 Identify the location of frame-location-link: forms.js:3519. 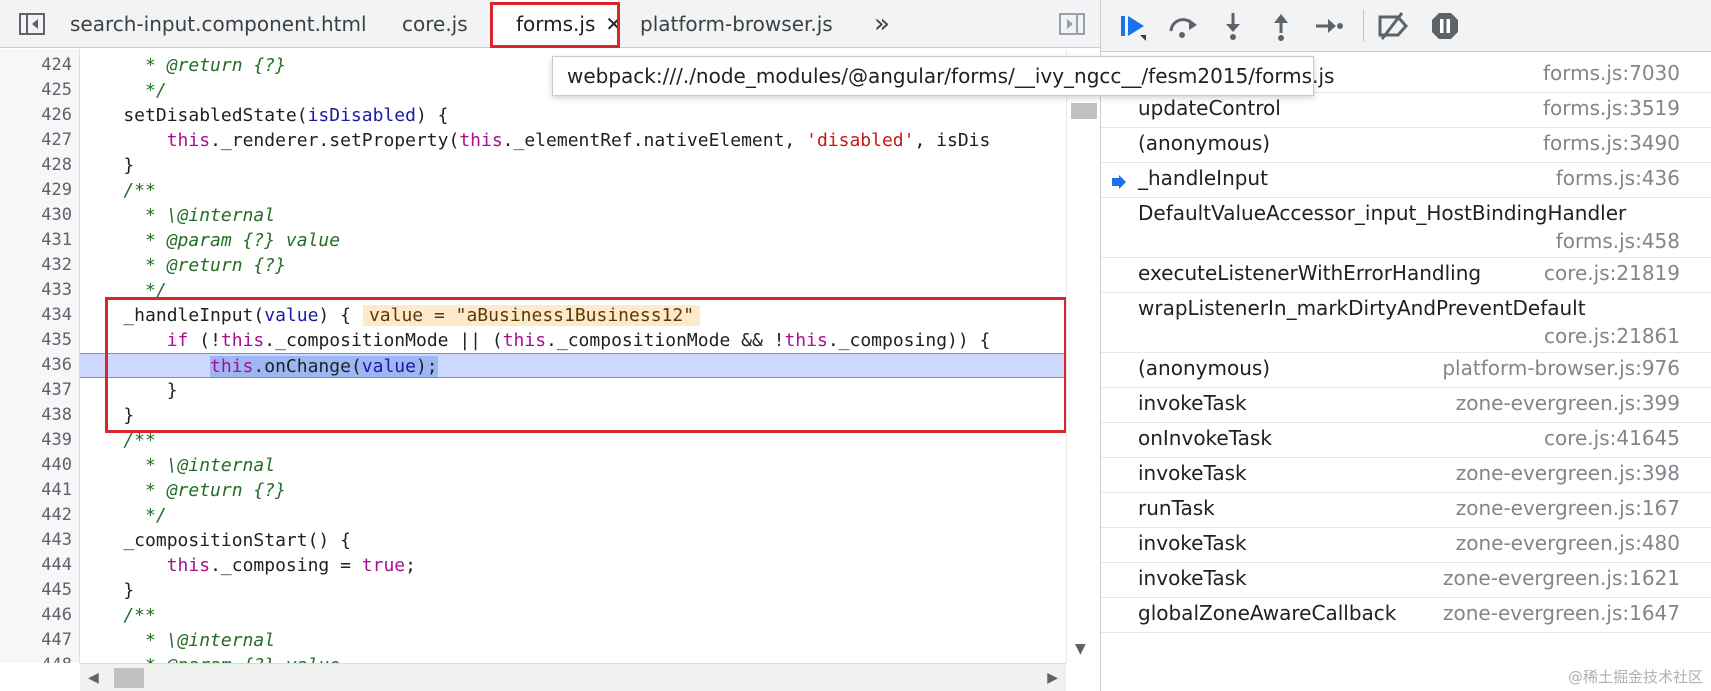
(1611, 108).